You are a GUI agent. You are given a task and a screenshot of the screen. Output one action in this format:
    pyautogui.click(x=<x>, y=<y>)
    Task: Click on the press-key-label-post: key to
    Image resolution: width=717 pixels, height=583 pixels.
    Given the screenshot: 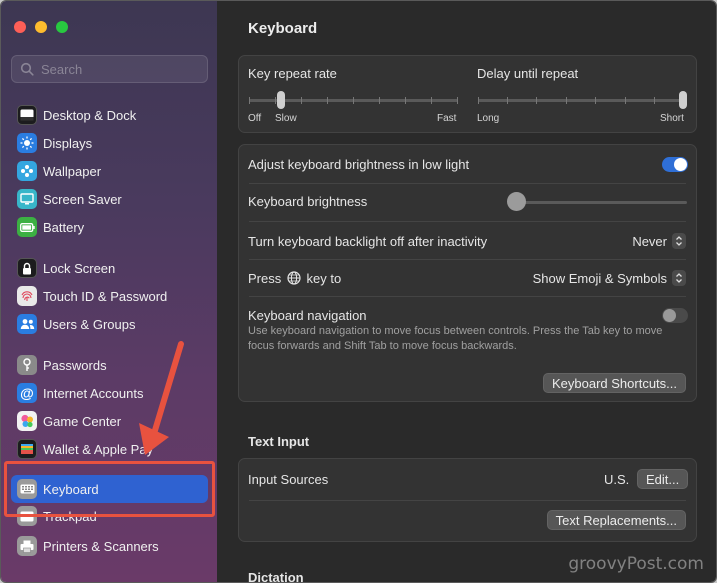 What is the action you would take?
    pyautogui.click(x=324, y=278)
    